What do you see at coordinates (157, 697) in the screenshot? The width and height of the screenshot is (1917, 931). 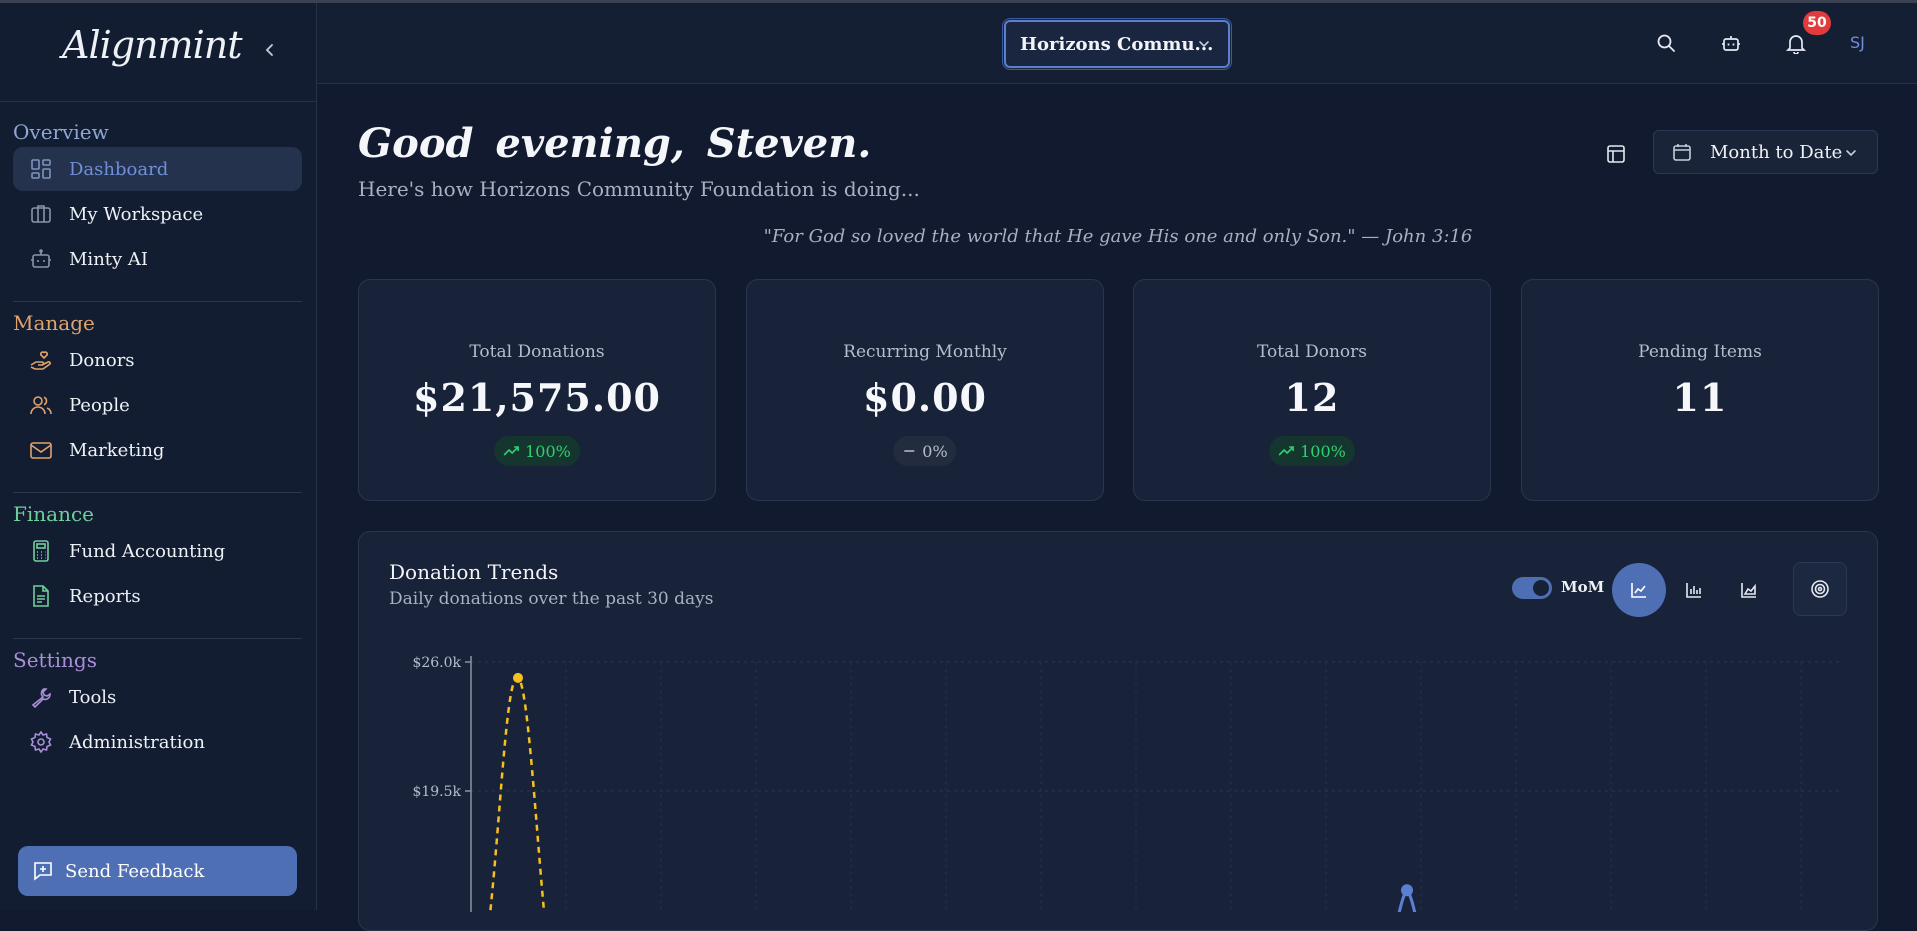 I see `sidebar-item-tools: Tools` at bounding box center [157, 697].